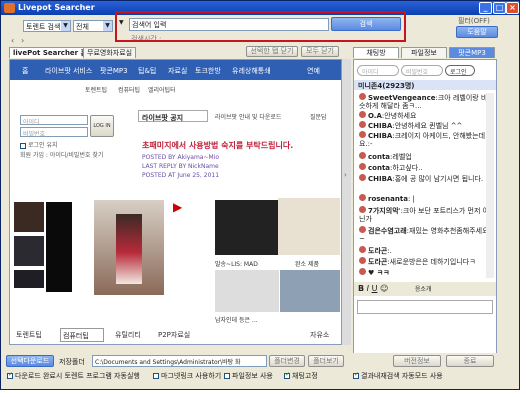  What do you see at coordinates (43, 27) in the screenshot?
I see `search-type-value: 토렌트 검색` at bounding box center [43, 27].